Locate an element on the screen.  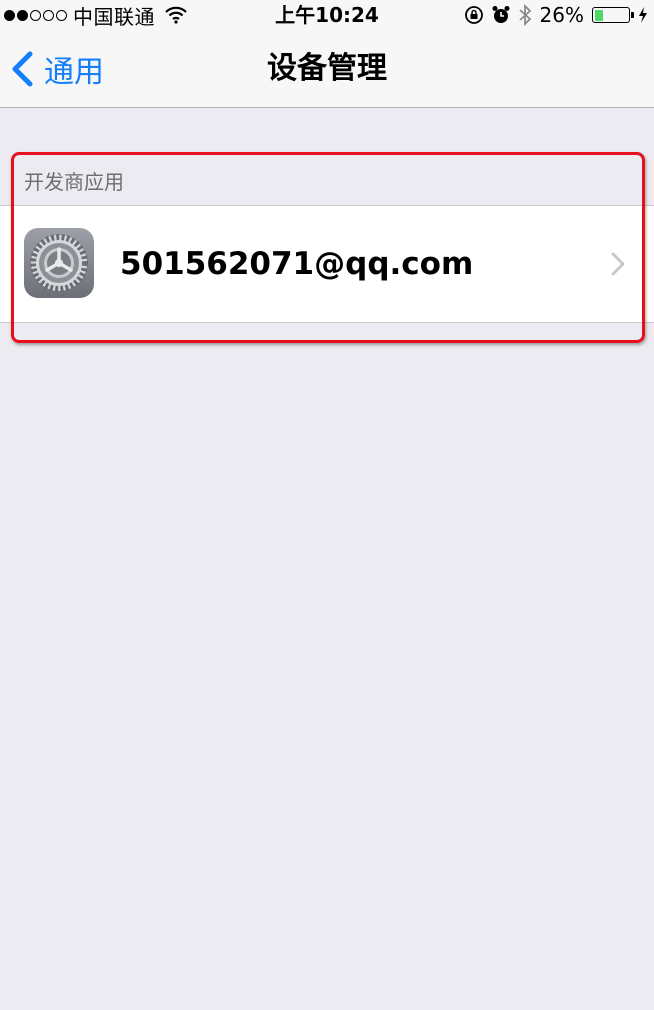
status-bar: 中国联通 上午10:24 26% is located at coordinates (327, 15).